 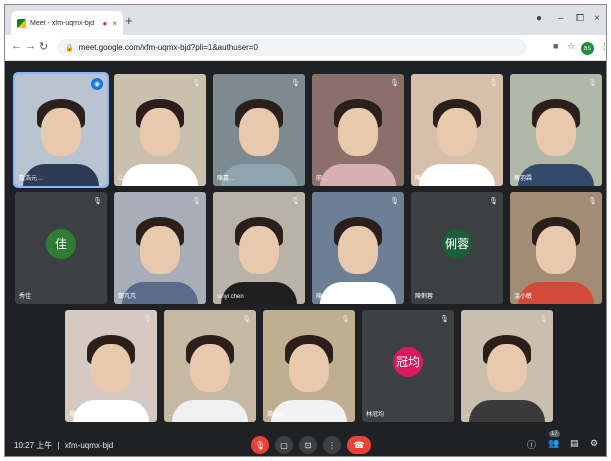 What do you see at coordinates (33, 445) in the screenshot?
I see `meeting-time: 10:27 上午` at bounding box center [33, 445].